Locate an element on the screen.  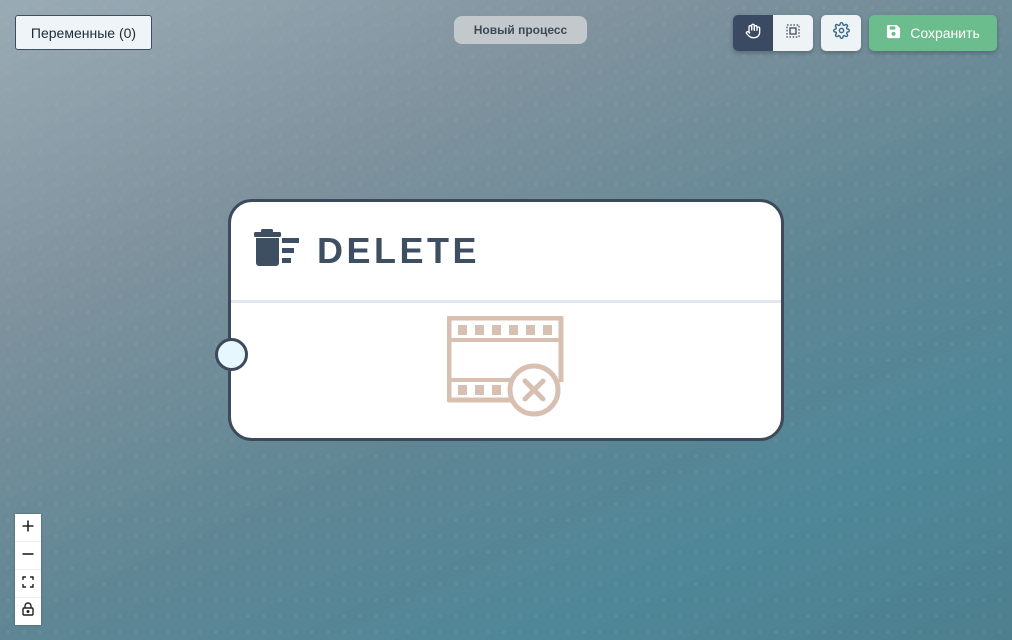
save-button: Сохранить is located at coordinates (933, 33).